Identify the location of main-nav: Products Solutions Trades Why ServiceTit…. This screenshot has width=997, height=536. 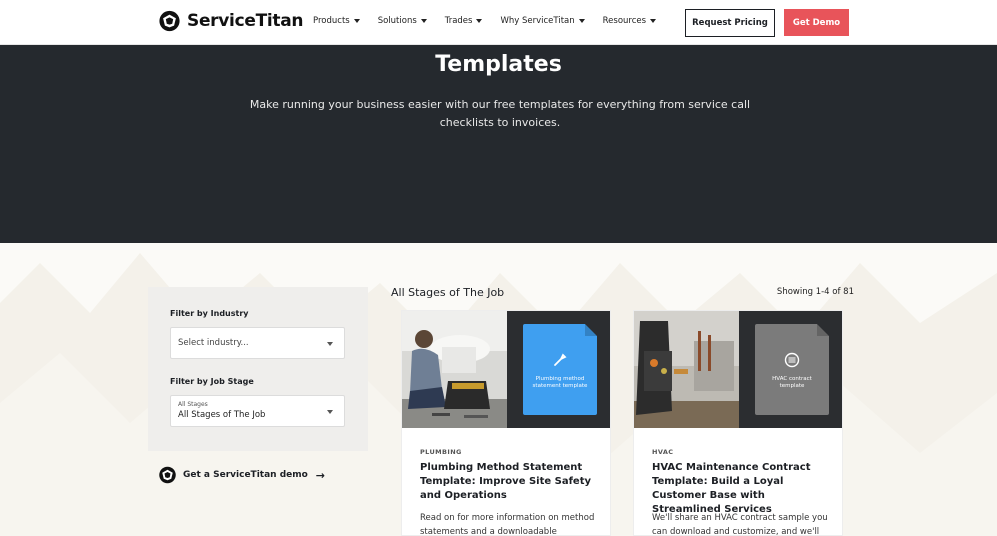
(493, 21).